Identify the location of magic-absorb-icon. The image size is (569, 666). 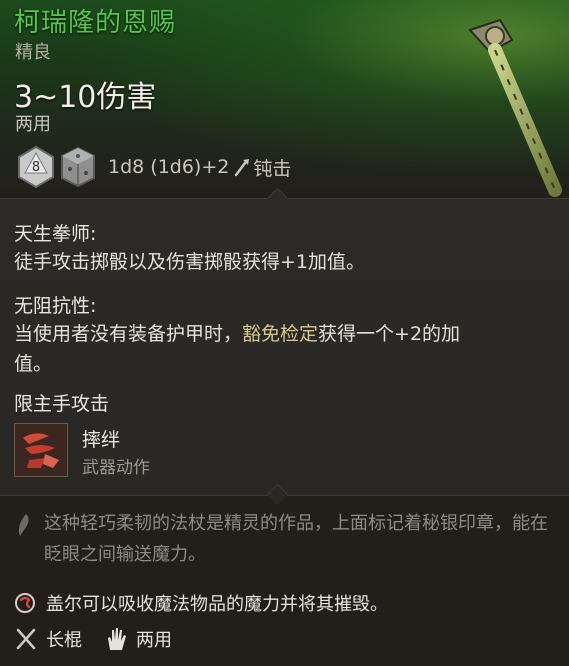
(25, 603).